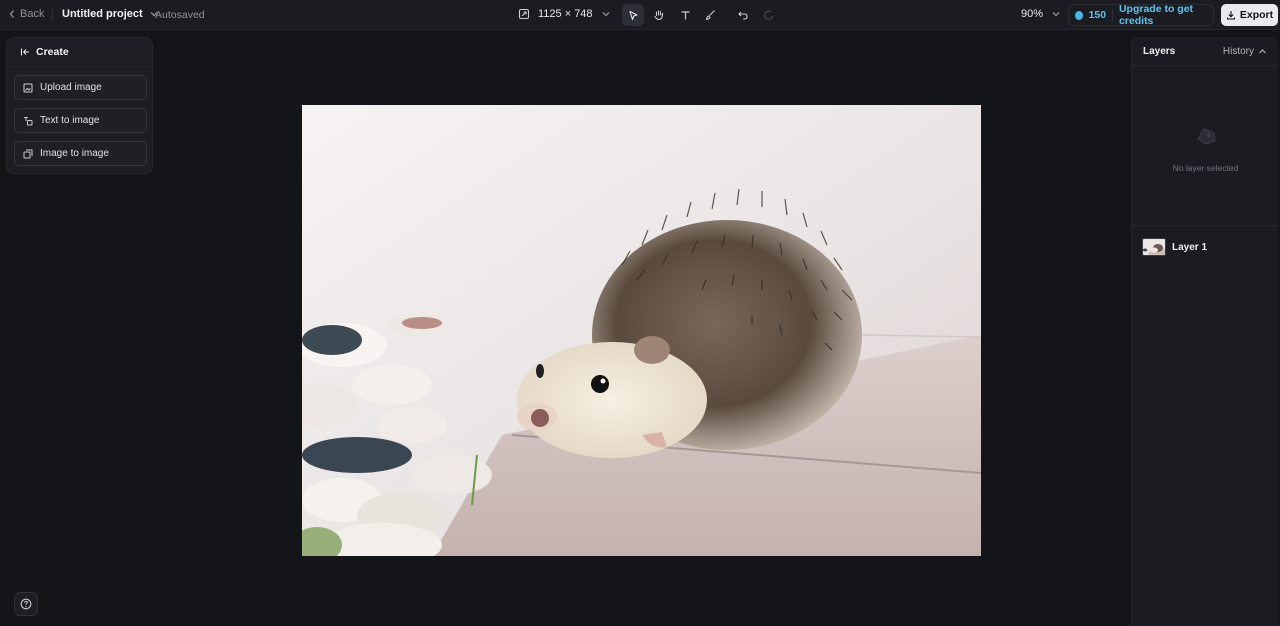  Describe the element at coordinates (1097, 15) in the screenshot. I see `credit-count: 150` at that location.